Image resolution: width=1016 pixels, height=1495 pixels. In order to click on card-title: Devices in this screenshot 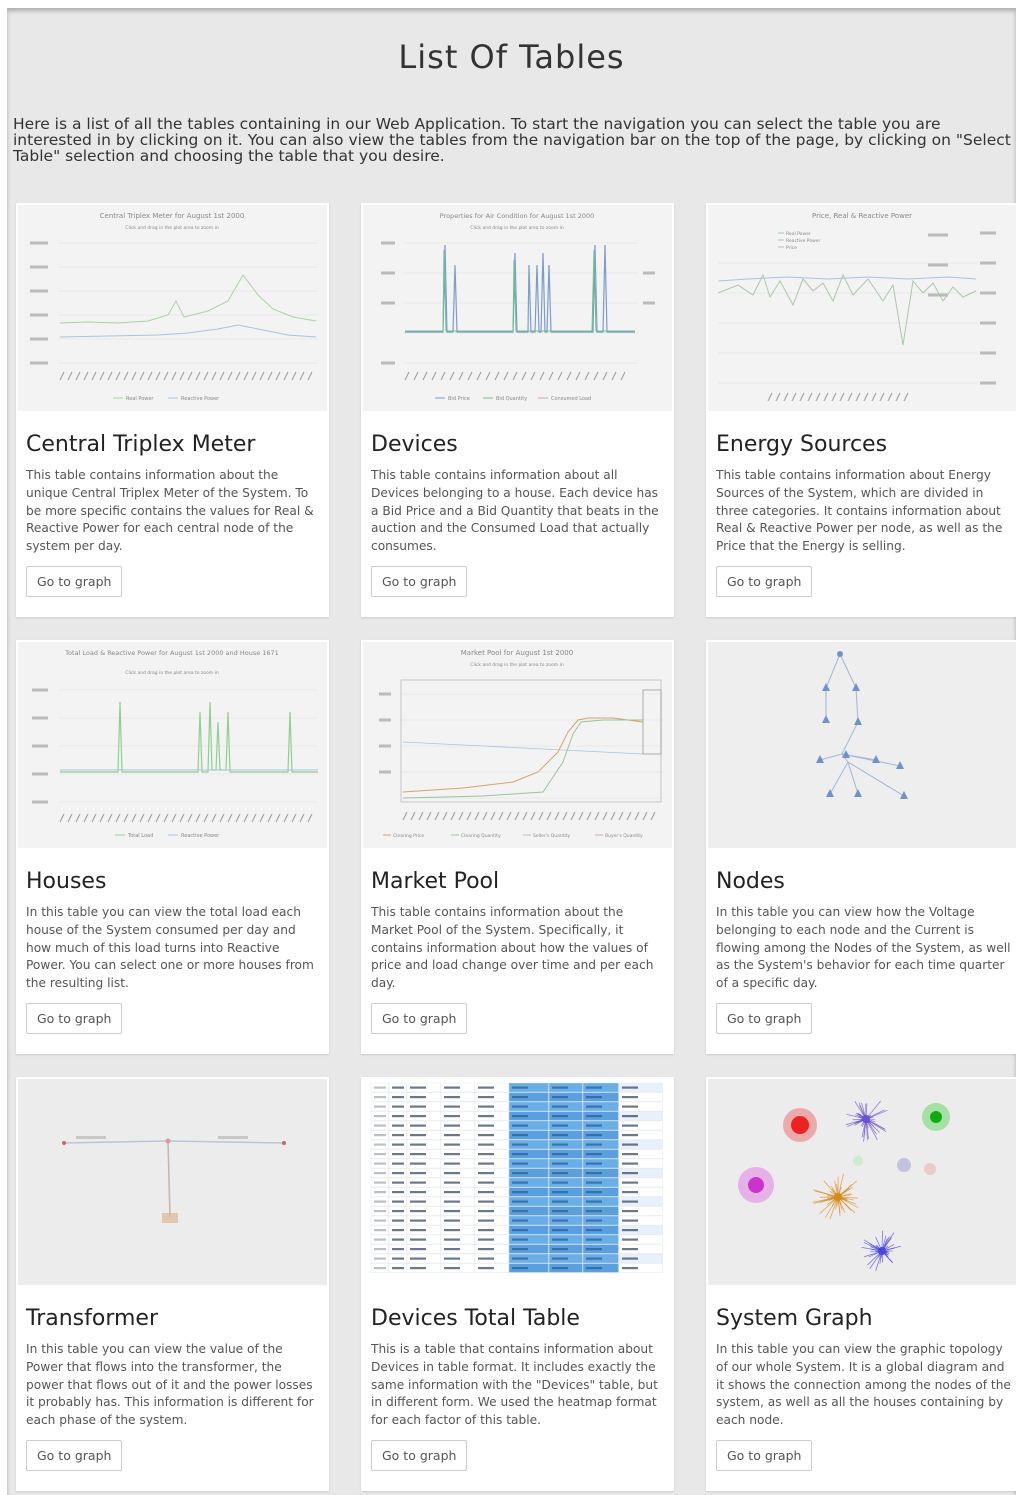, I will do `click(414, 444)`.